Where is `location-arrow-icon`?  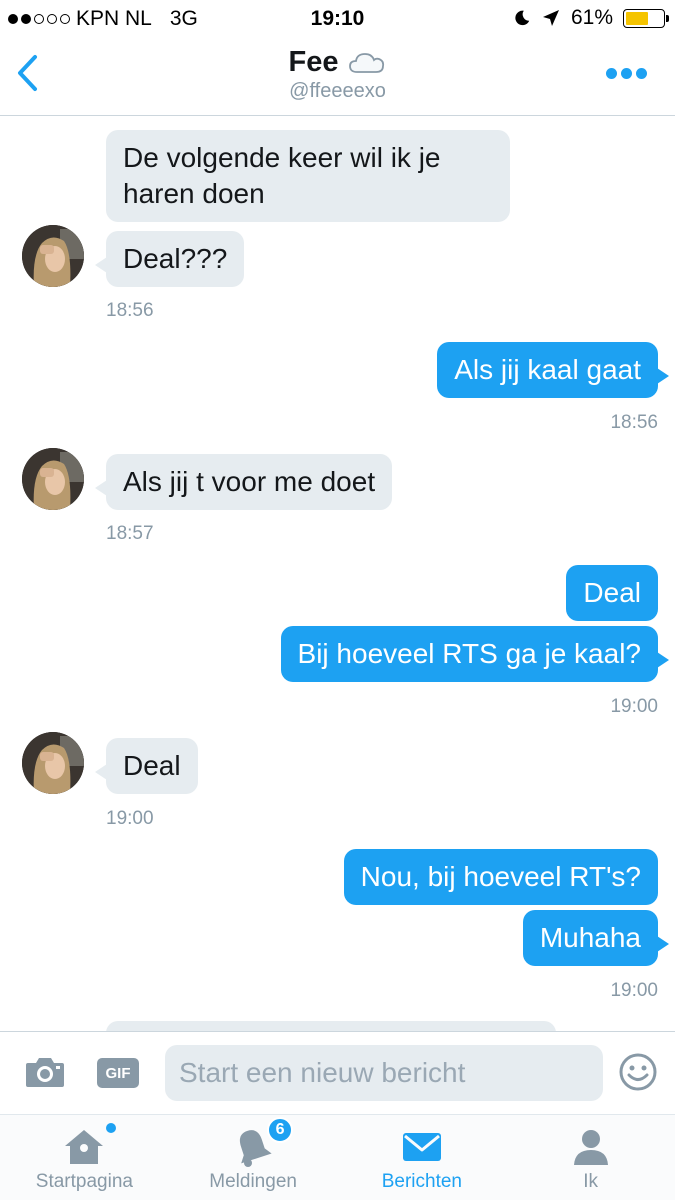
location-arrow-icon is located at coordinates (550, 18).